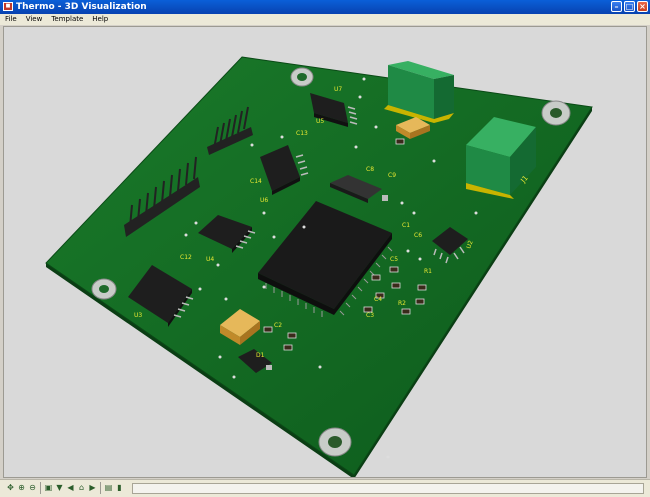 This screenshot has height=497, width=650. I want to click on label-c5: C5, so click(394, 259).